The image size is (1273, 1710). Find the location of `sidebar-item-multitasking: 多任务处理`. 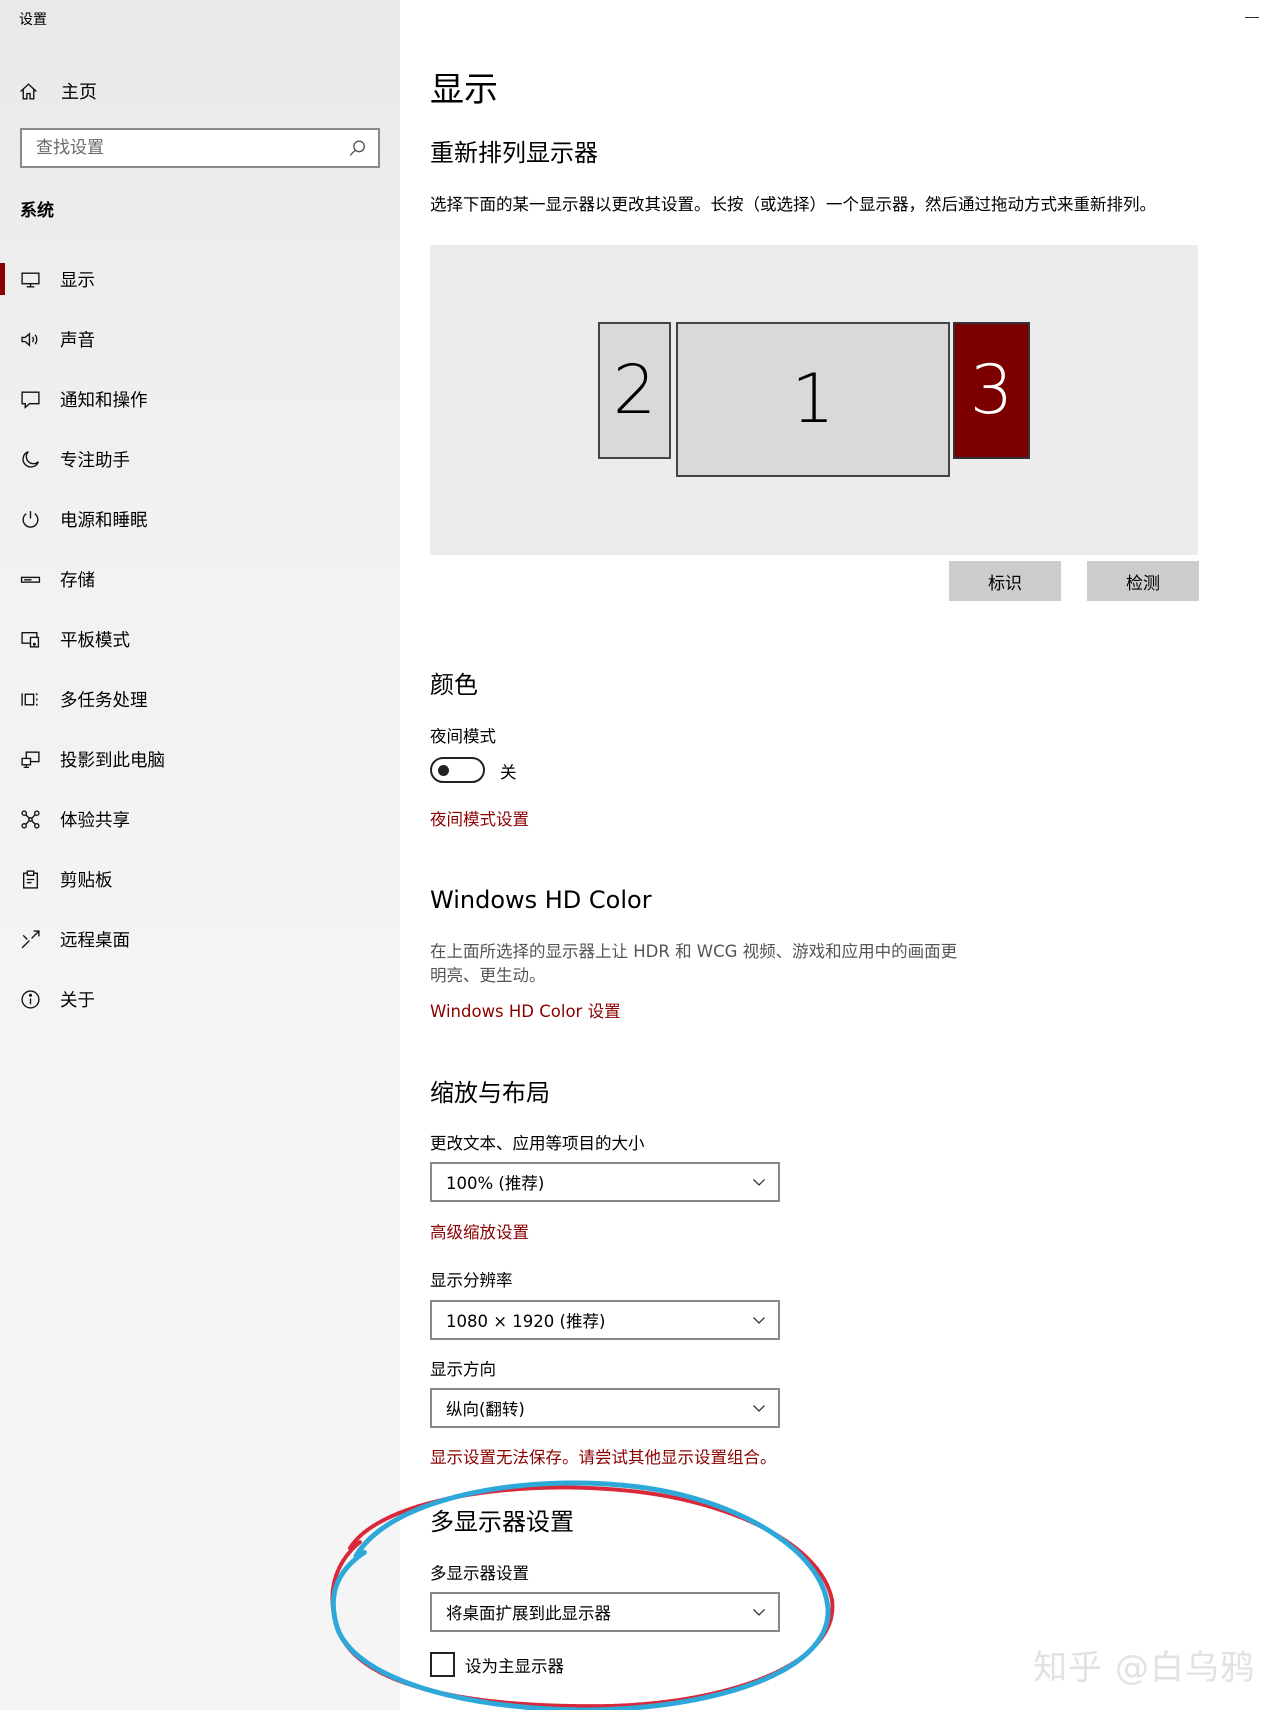

sidebar-item-multitasking: 多任务处理 is located at coordinates (200, 699).